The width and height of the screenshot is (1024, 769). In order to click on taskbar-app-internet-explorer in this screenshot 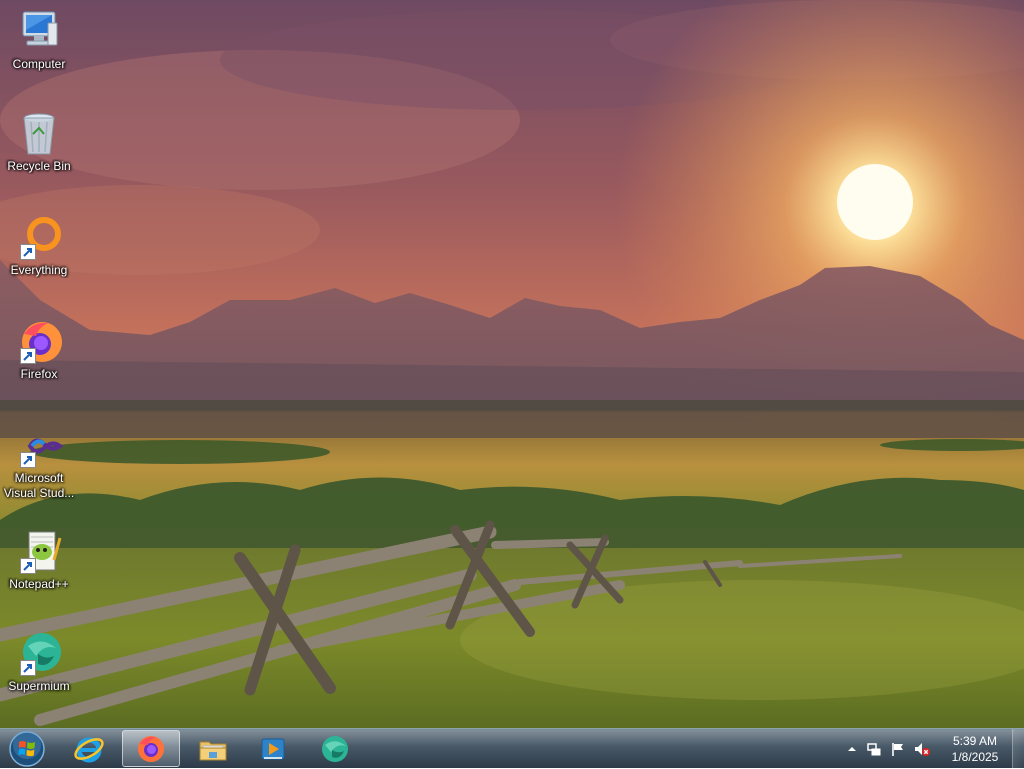, I will do `click(89, 748)`.